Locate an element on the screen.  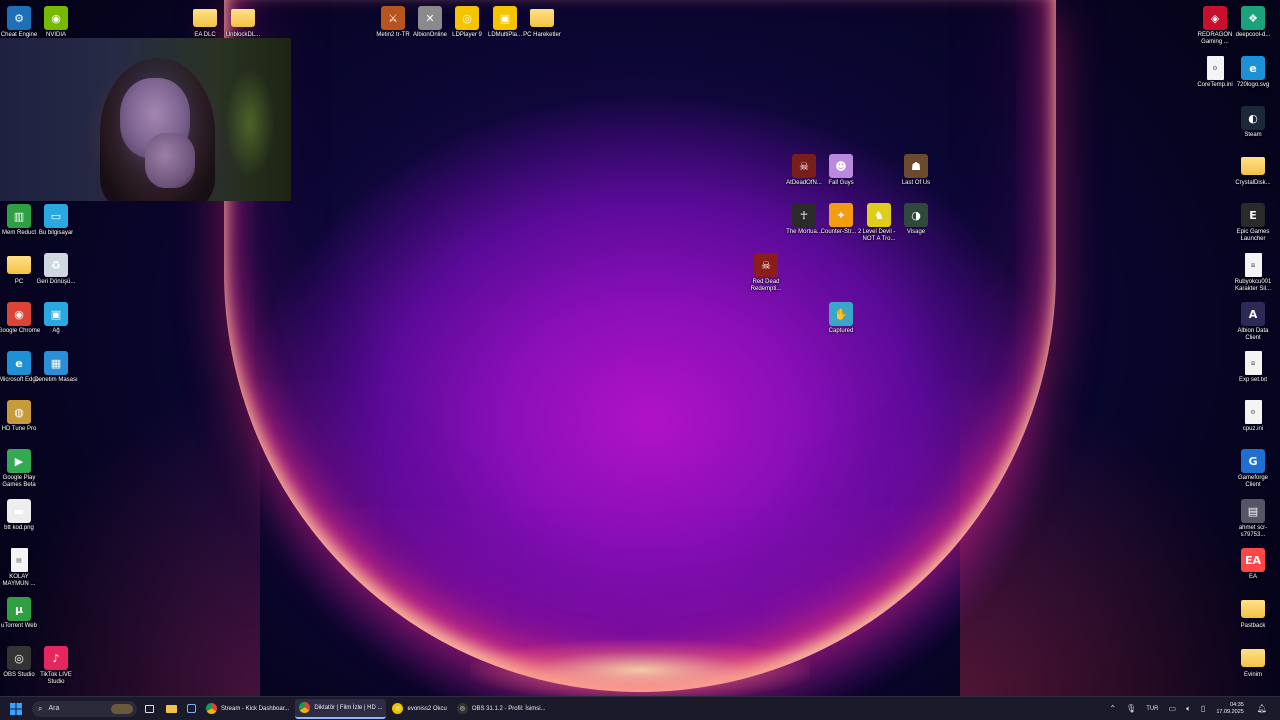
microphone-icon: 🎙︎ is located at coordinates (1131, 708).